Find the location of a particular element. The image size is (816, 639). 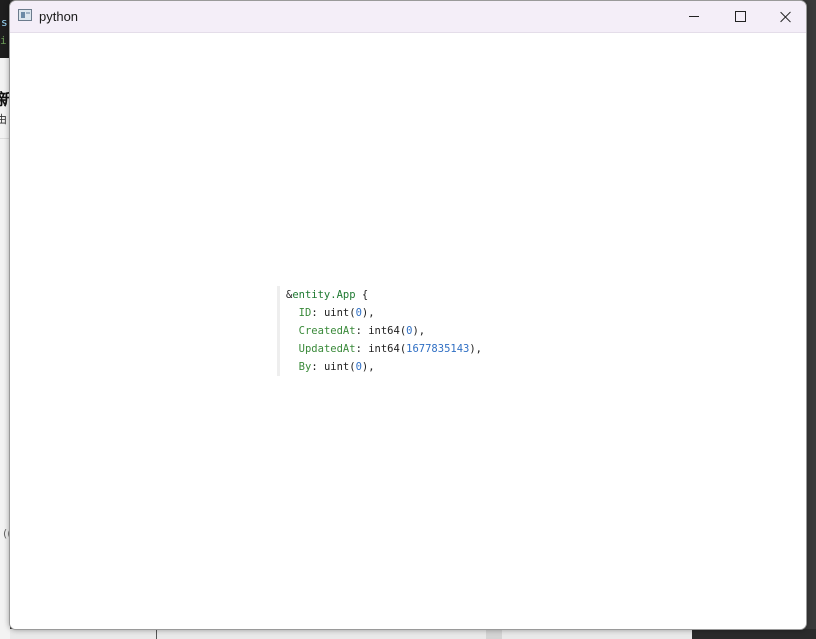

background-taskbar-strip is located at coordinates (413, 634).